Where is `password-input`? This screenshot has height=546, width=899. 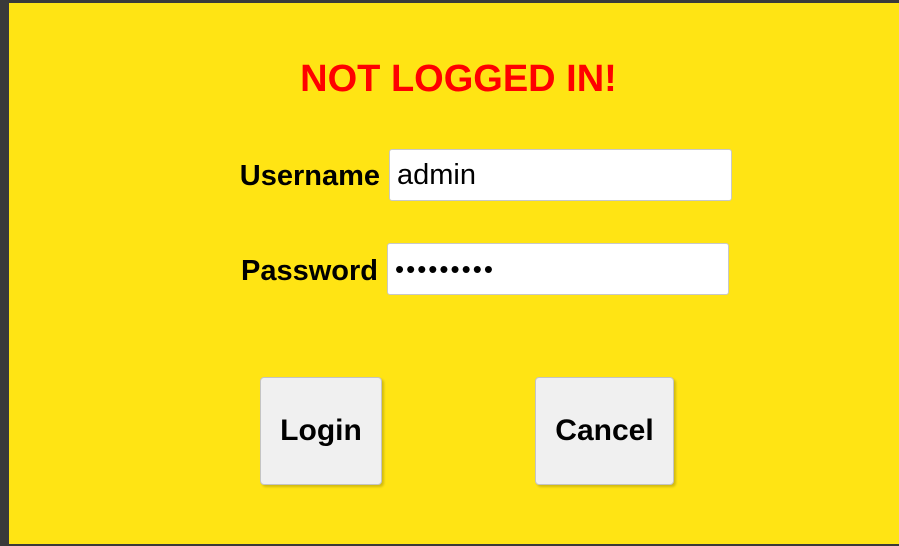 password-input is located at coordinates (558, 269).